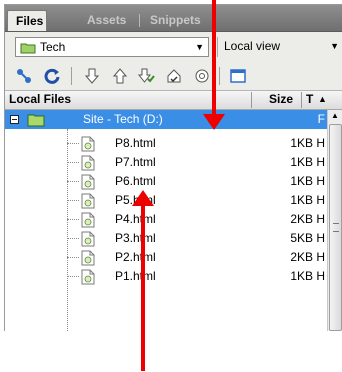 The width and height of the screenshot is (342, 372). Describe the element at coordinates (135, 143) in the screenshot. I see `file-name: P8.html` at that location.